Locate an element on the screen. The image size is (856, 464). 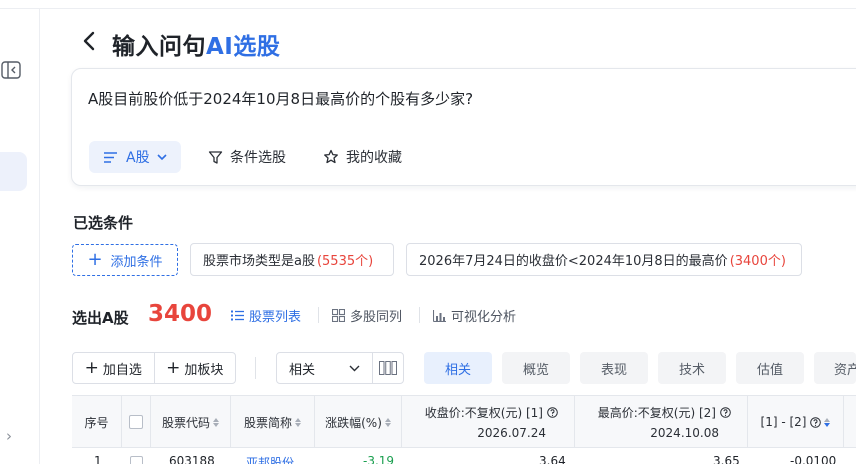
sidebar-expand-chevron-icon: › is located at coordinates (9, 436).